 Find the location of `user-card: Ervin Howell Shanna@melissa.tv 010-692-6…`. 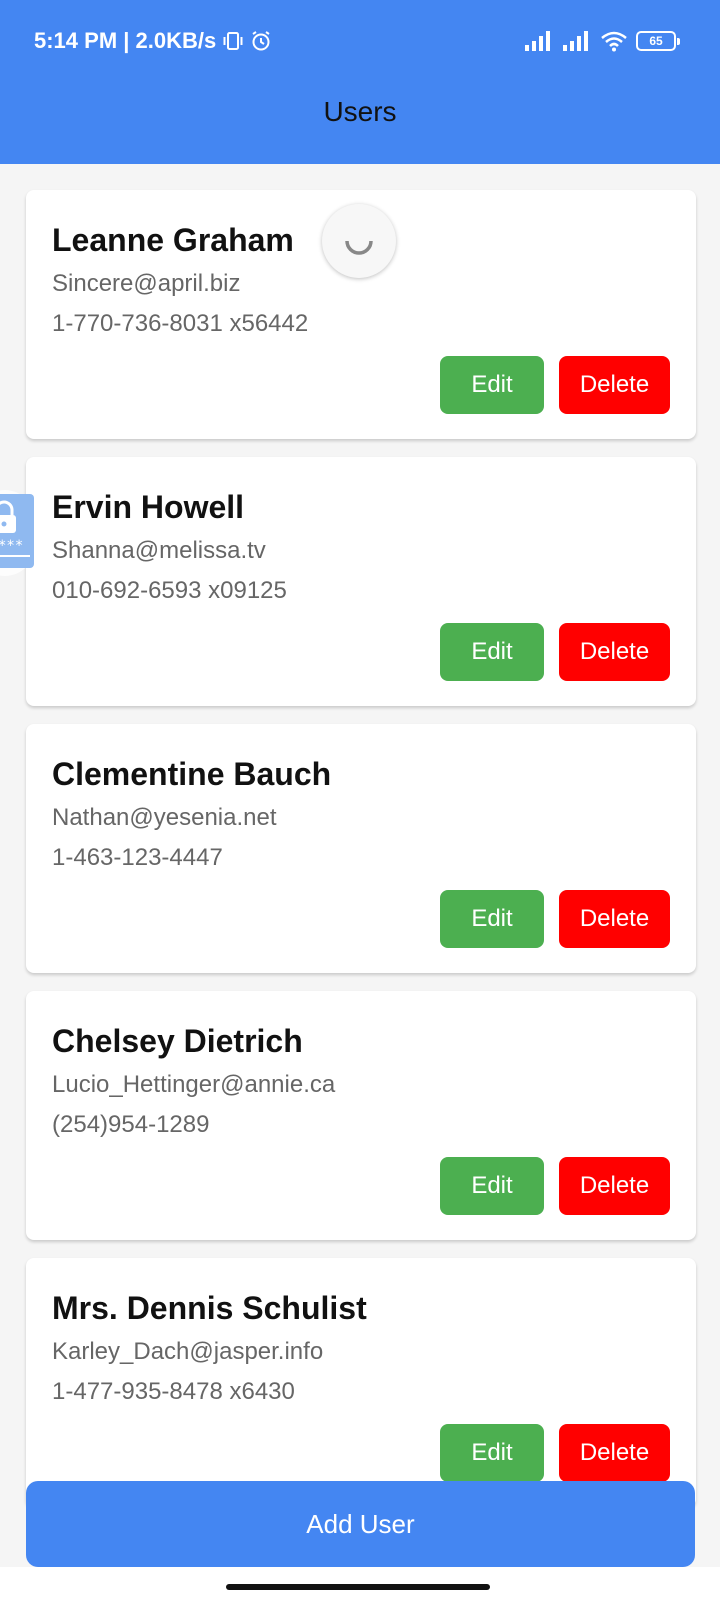

user-card: Ervin Howell Shanna@melissa.tv 010-692-6… is located at coordinates (361, 581).